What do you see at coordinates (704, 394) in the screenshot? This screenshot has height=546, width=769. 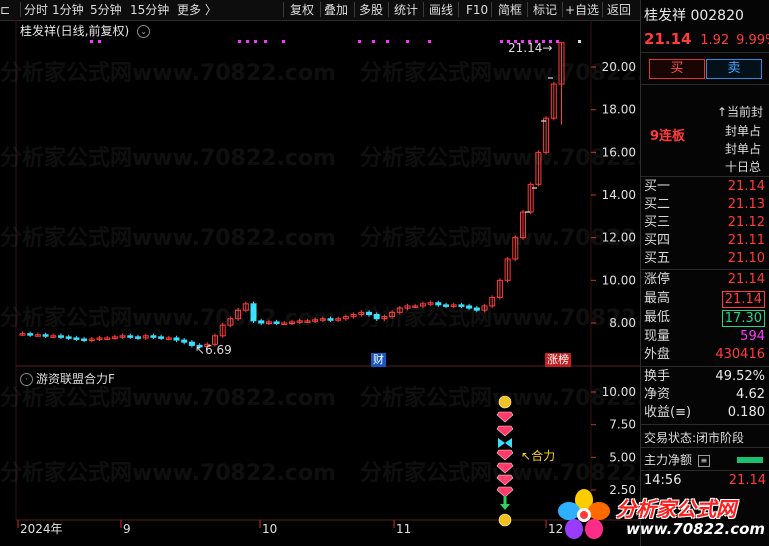 I see `stat-row-net-assets: 净资 4.62` at bounding box center [704, 394].